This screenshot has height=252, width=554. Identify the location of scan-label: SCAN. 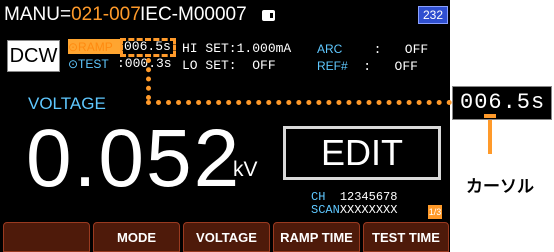
(325, 210).